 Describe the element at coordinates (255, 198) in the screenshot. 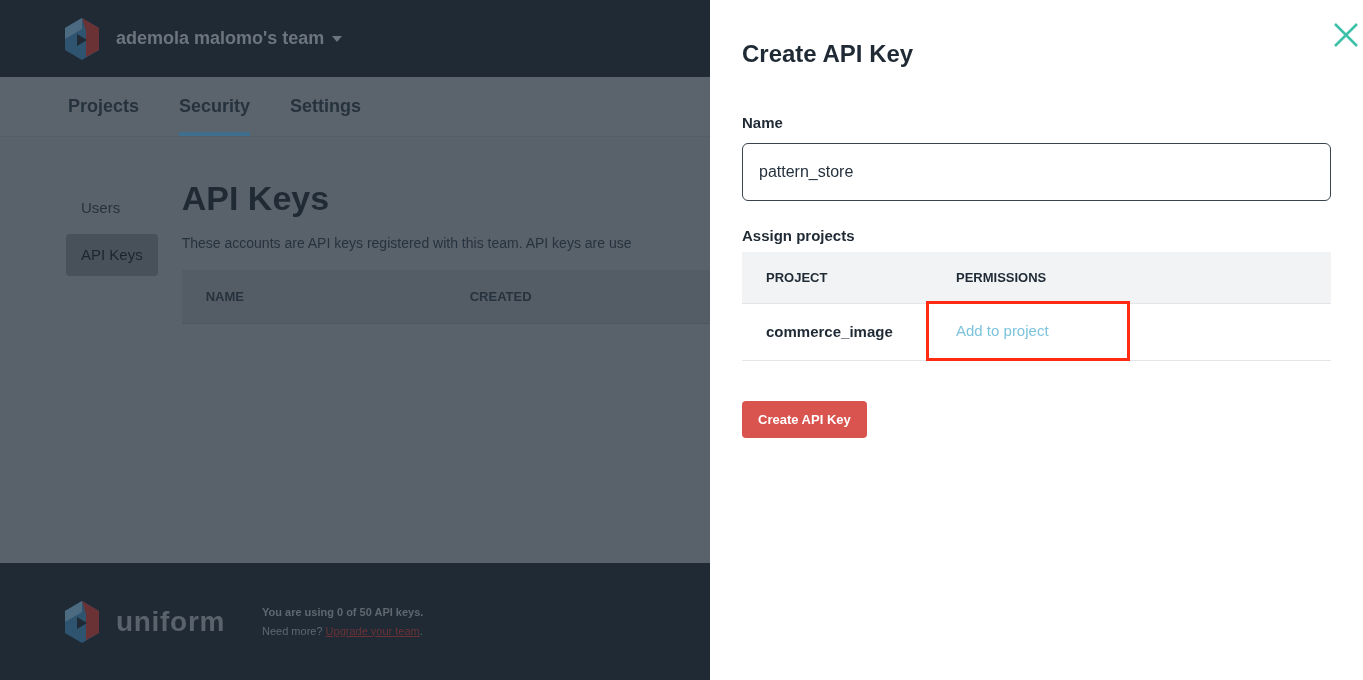

I see `page-title: API Keys` at that location.